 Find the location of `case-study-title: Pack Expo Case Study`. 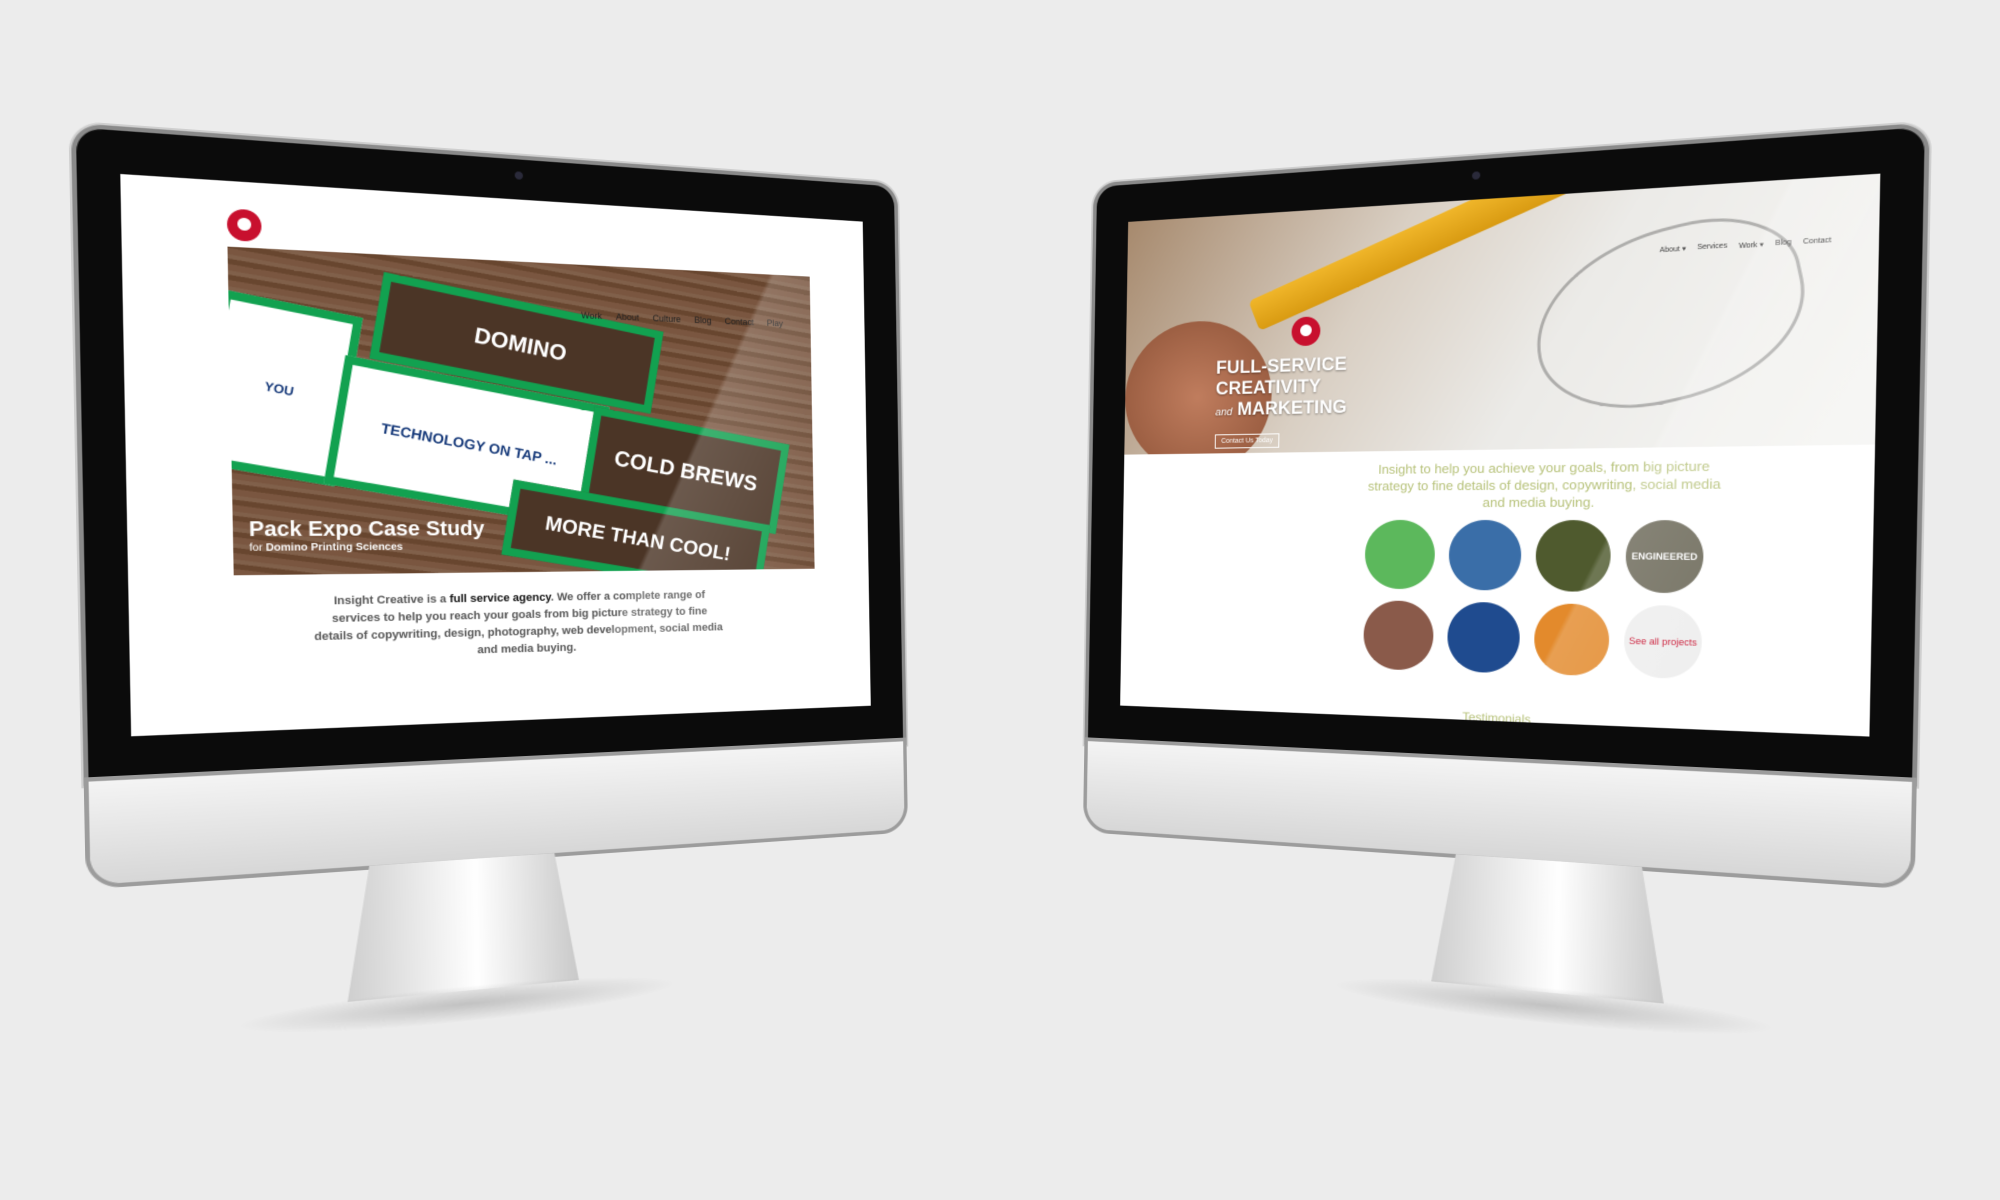

case-study-title: Pack Expo Case Study is located at coordinates (366, 530).